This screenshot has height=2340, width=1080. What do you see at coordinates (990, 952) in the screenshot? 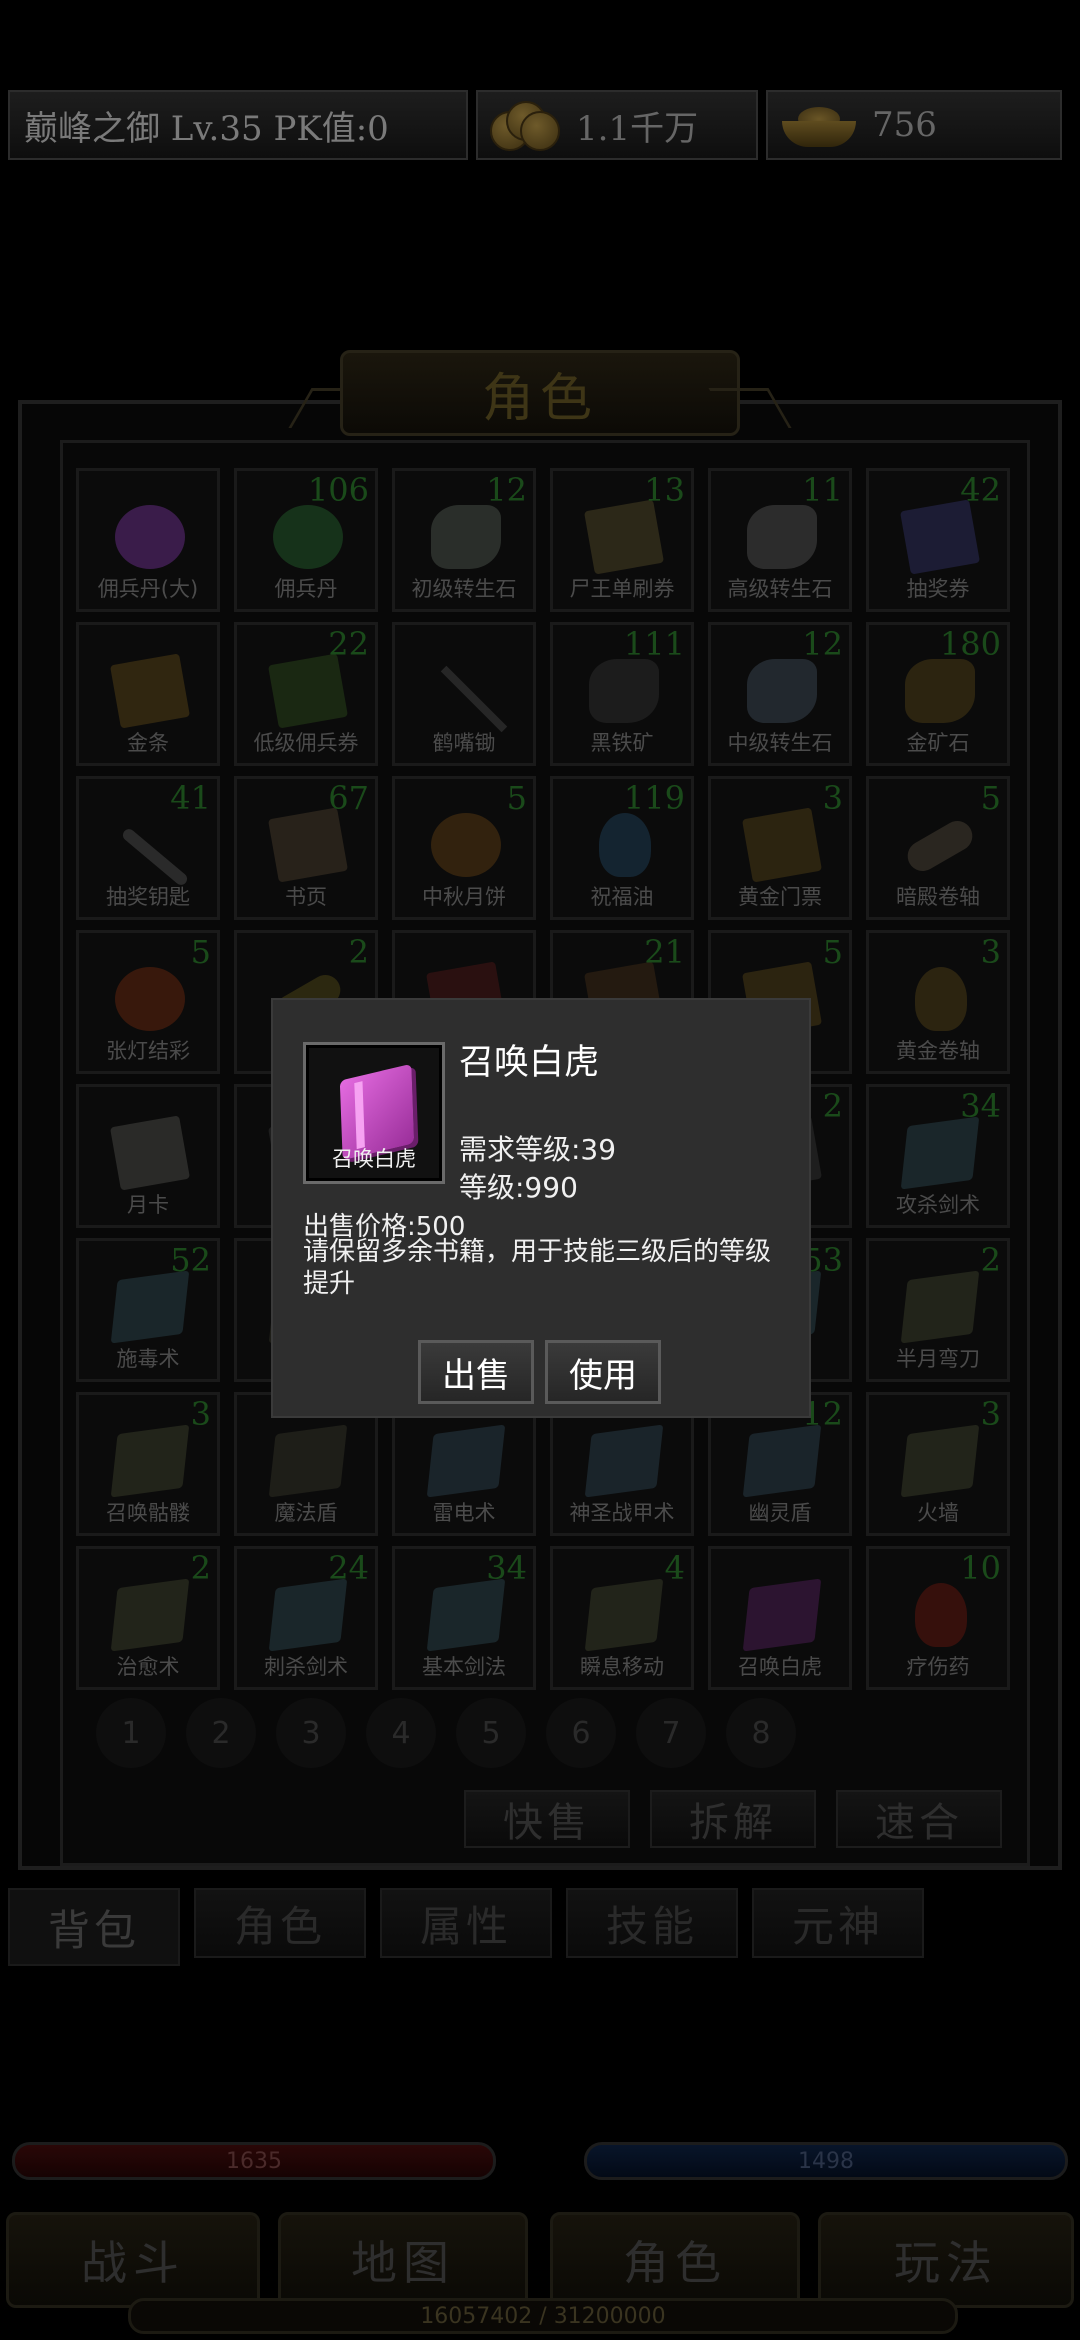
I see `item-count: 3` at bounding box center [990, 952].